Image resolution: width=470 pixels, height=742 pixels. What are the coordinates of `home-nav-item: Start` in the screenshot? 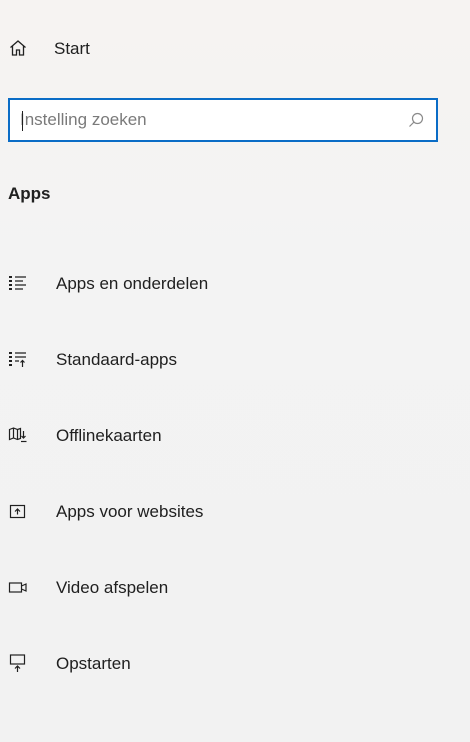 It's located at (49, 48).